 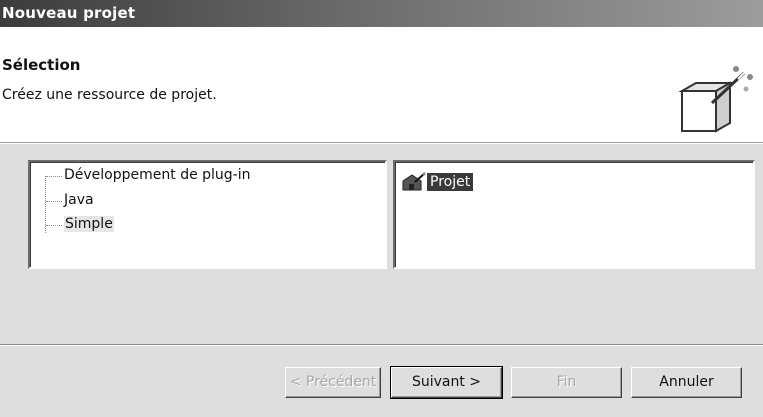 What do you see at coordinates (109, 95) in the screenshot?
I see `page-description: Créez une ressource de projet.` at bounding box center [109, 95].